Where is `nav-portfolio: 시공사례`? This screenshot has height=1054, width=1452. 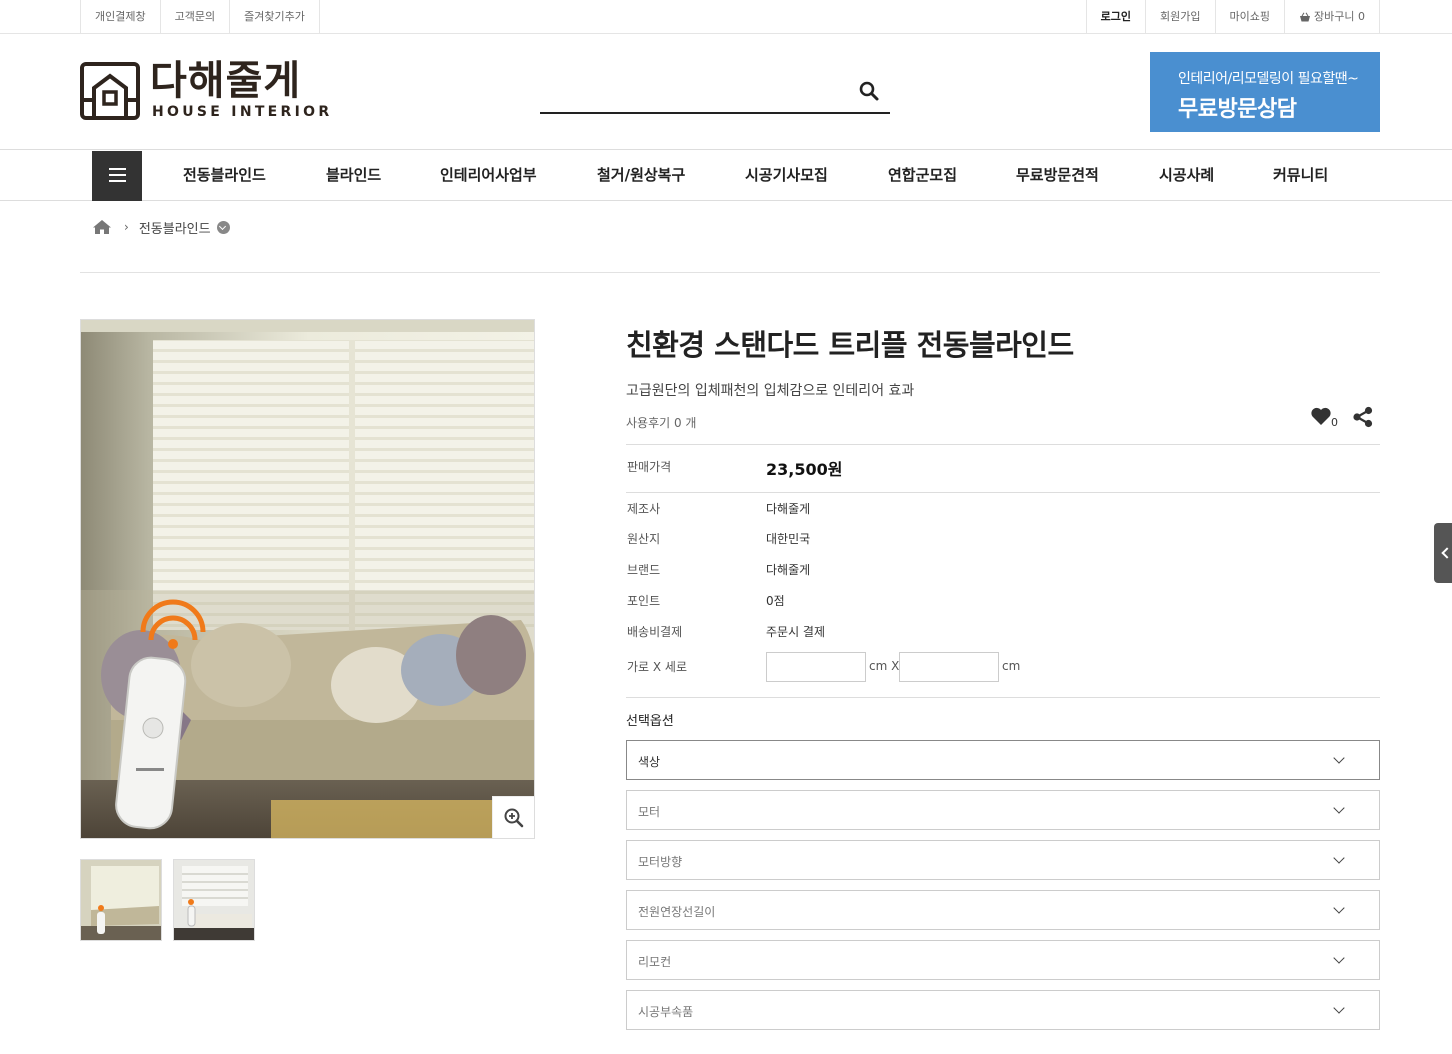
nav-portfolio: 시공사례 is located at coordinates (1186, 175).